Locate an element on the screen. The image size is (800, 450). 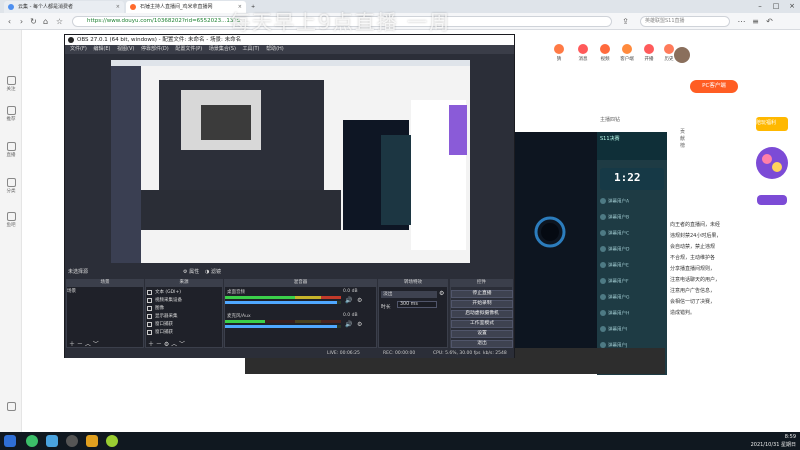
source-item-display-capture: 显示器采集 is located at coordinates (183, 316).